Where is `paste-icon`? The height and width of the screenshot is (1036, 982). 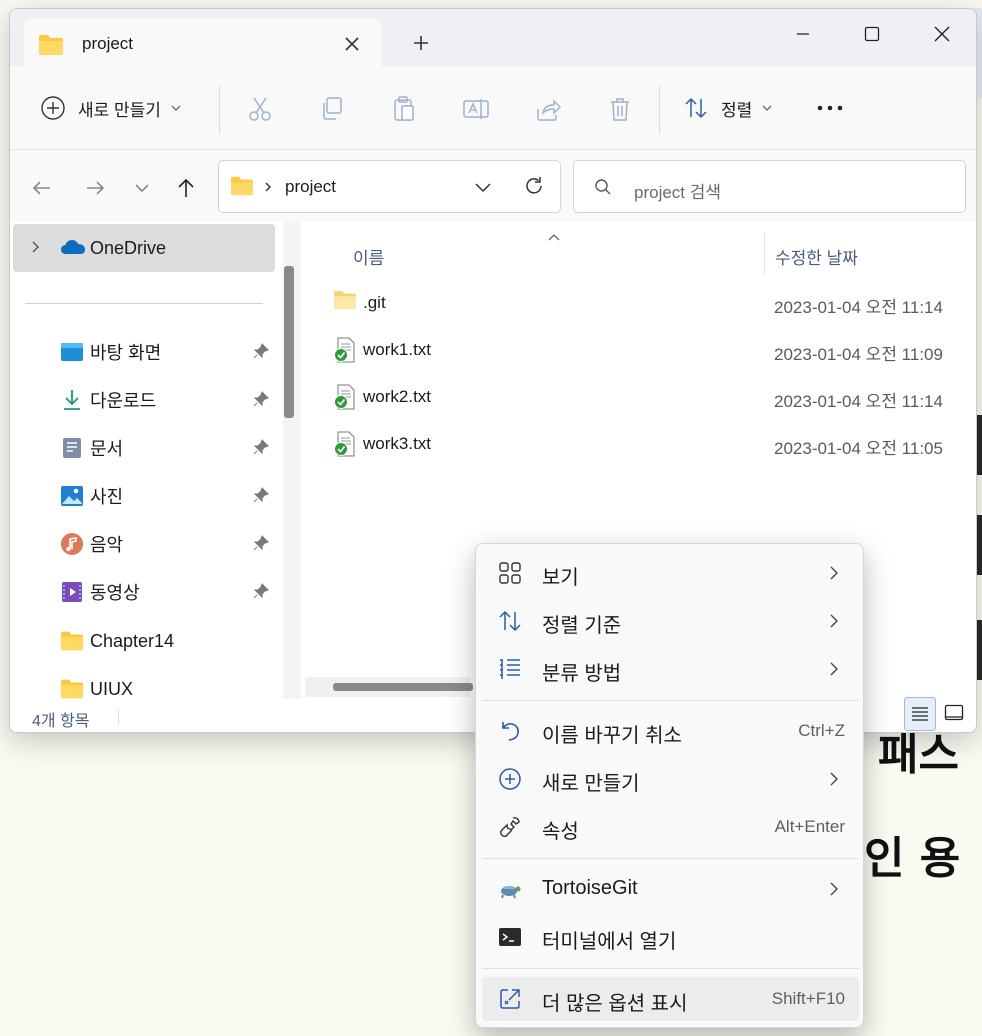 paste-icon is located at coordinates (404, 109).